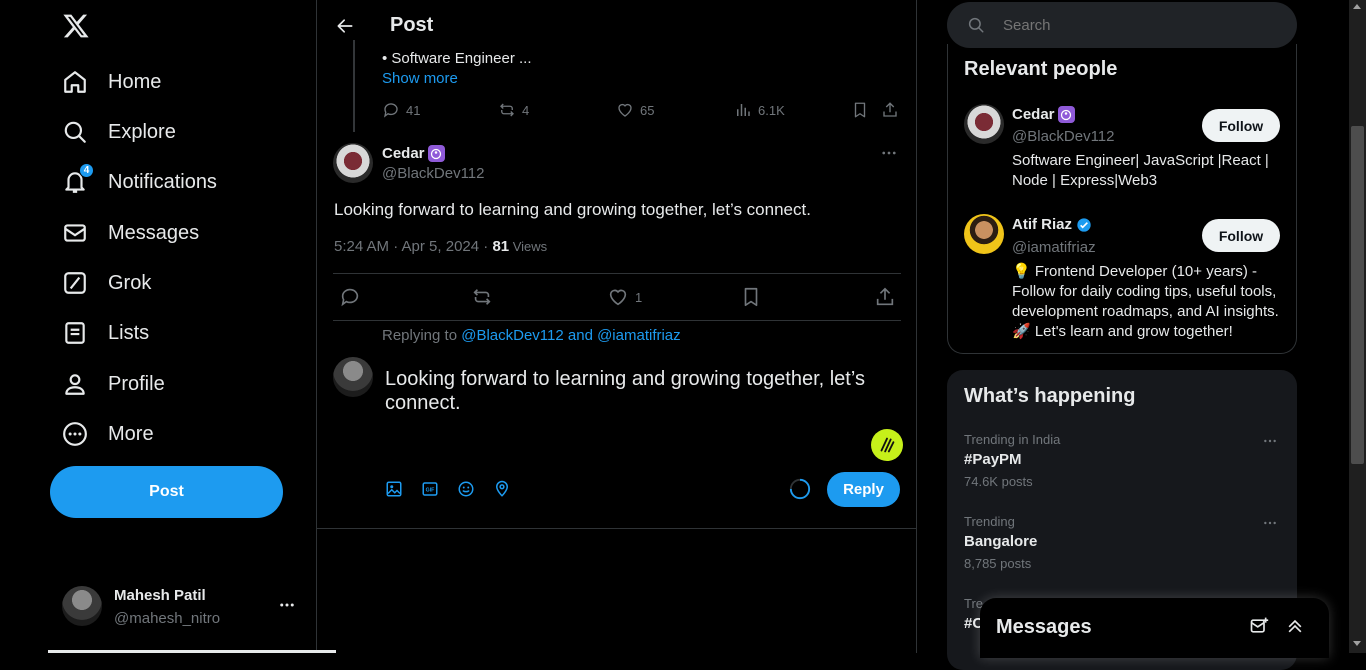 Image resolution: width=1366 pixels, height=670 pixels. I want to click on scroll-up-arrow-icon, so click(1357, 6).